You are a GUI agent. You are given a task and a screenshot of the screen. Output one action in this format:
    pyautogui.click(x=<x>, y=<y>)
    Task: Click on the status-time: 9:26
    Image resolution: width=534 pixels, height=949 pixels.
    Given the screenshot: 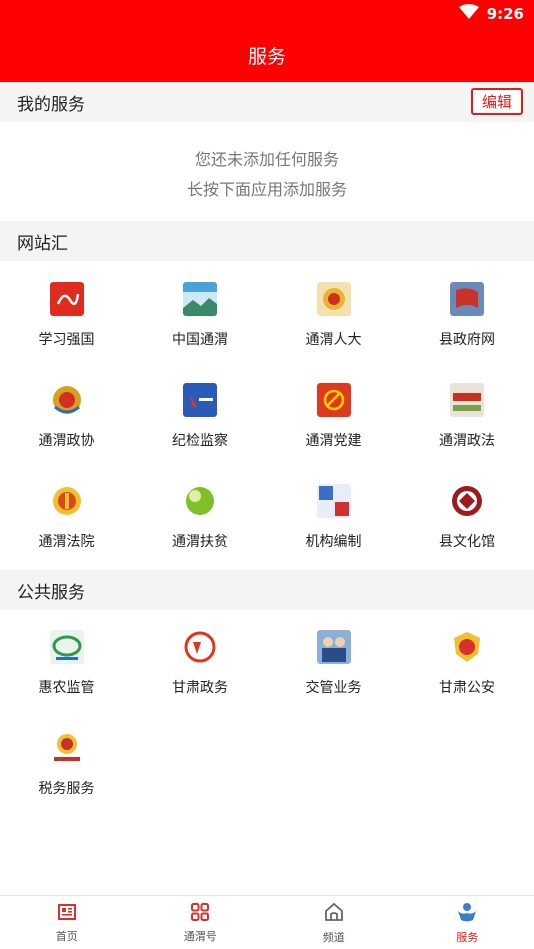 What is the action you would take?
    pyautogui.click(x=505, y=14)
    